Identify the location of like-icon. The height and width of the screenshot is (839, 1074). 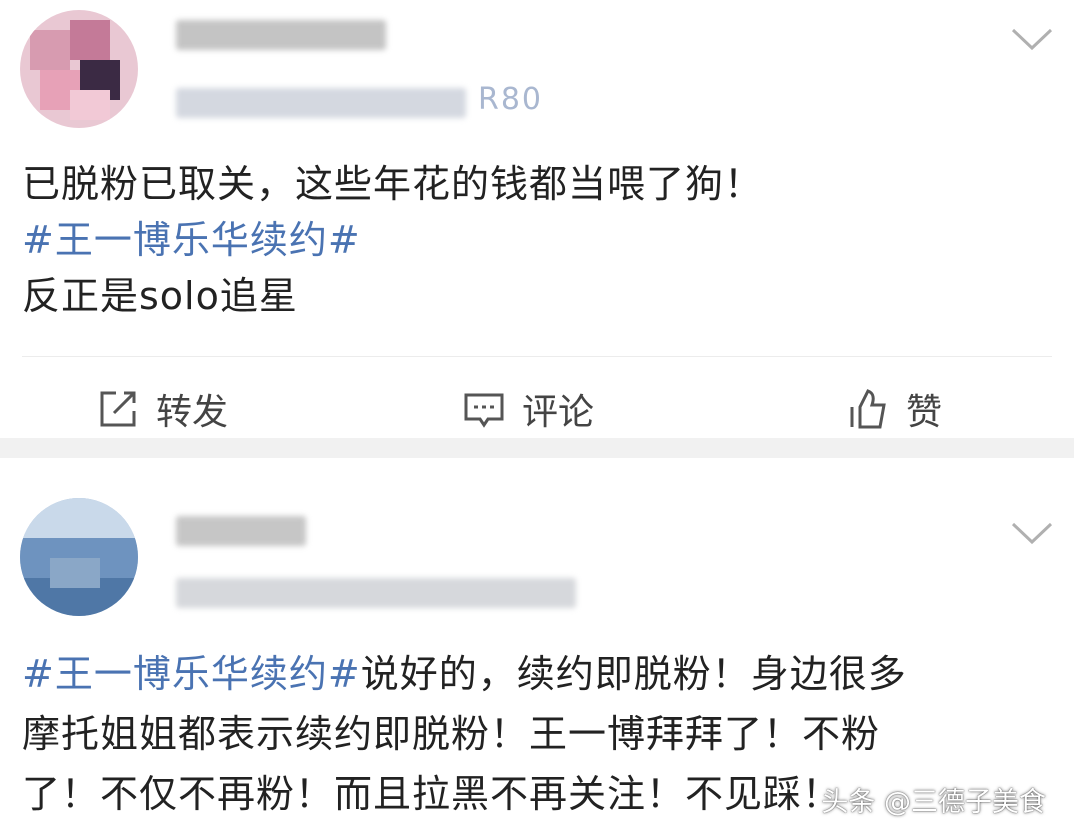
(868, 409).